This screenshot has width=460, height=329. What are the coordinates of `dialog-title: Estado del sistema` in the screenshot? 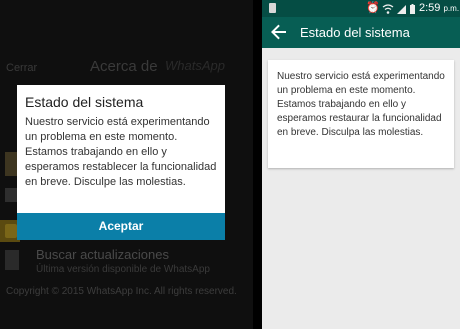 It's located at (84, 102).